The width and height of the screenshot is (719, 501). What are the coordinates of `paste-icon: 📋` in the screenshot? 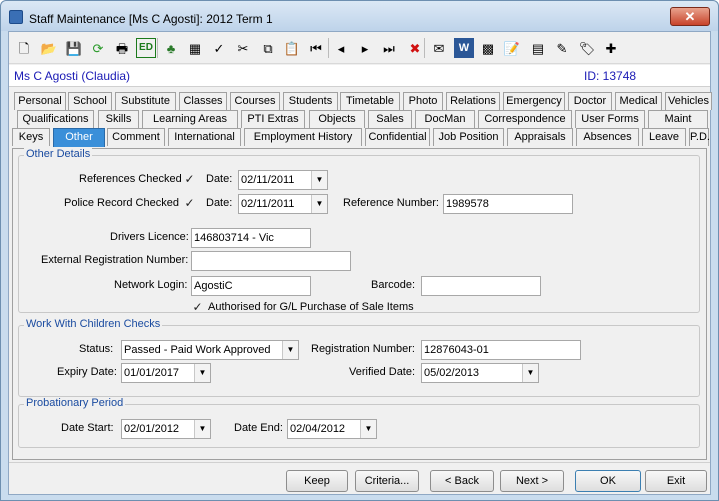 It's located at (292, 48).